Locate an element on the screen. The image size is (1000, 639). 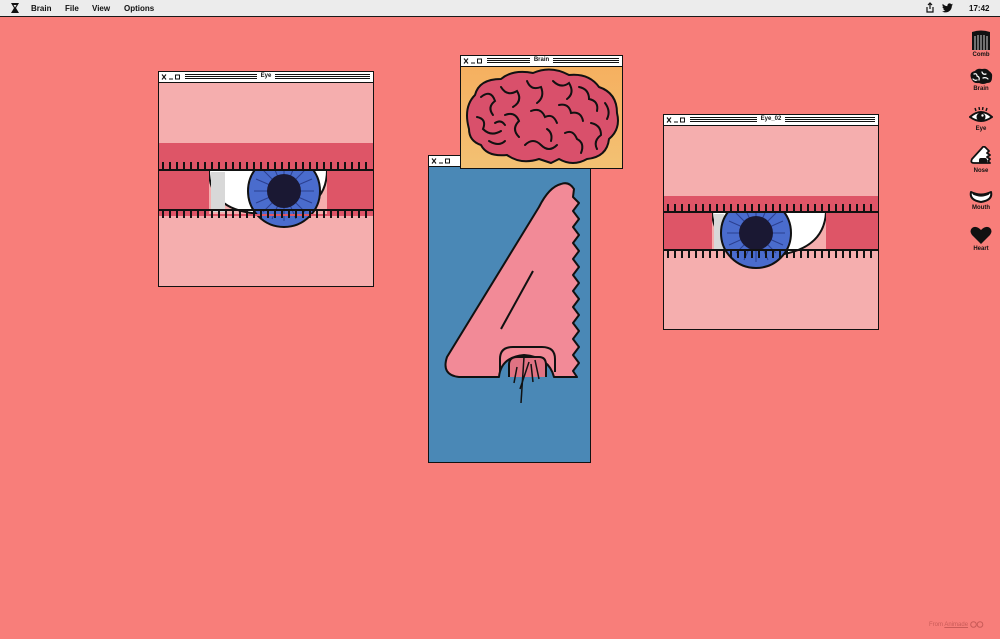
dock-label: Eye is located at coordinates (981, 129).